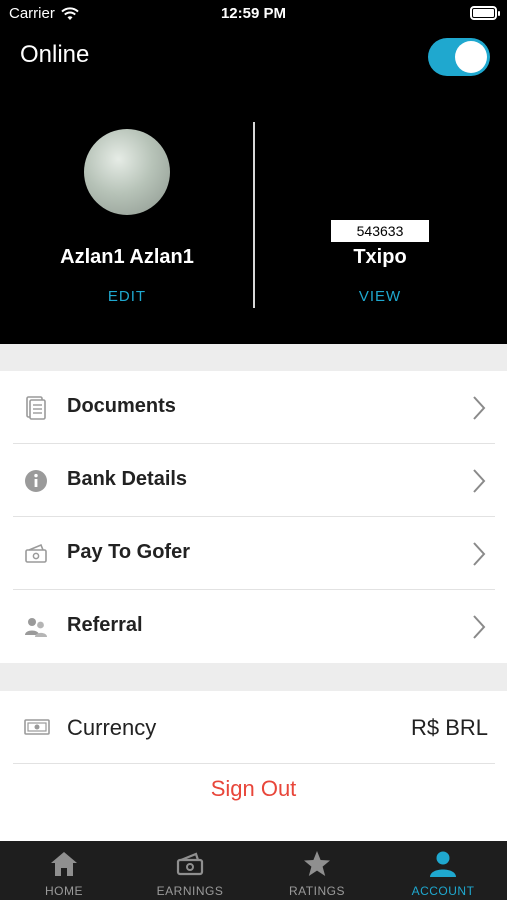  What do you see at coordinates (112, 727) in the screenshot?
I see `currency-label: Currency` at bounding box center [112, 727].